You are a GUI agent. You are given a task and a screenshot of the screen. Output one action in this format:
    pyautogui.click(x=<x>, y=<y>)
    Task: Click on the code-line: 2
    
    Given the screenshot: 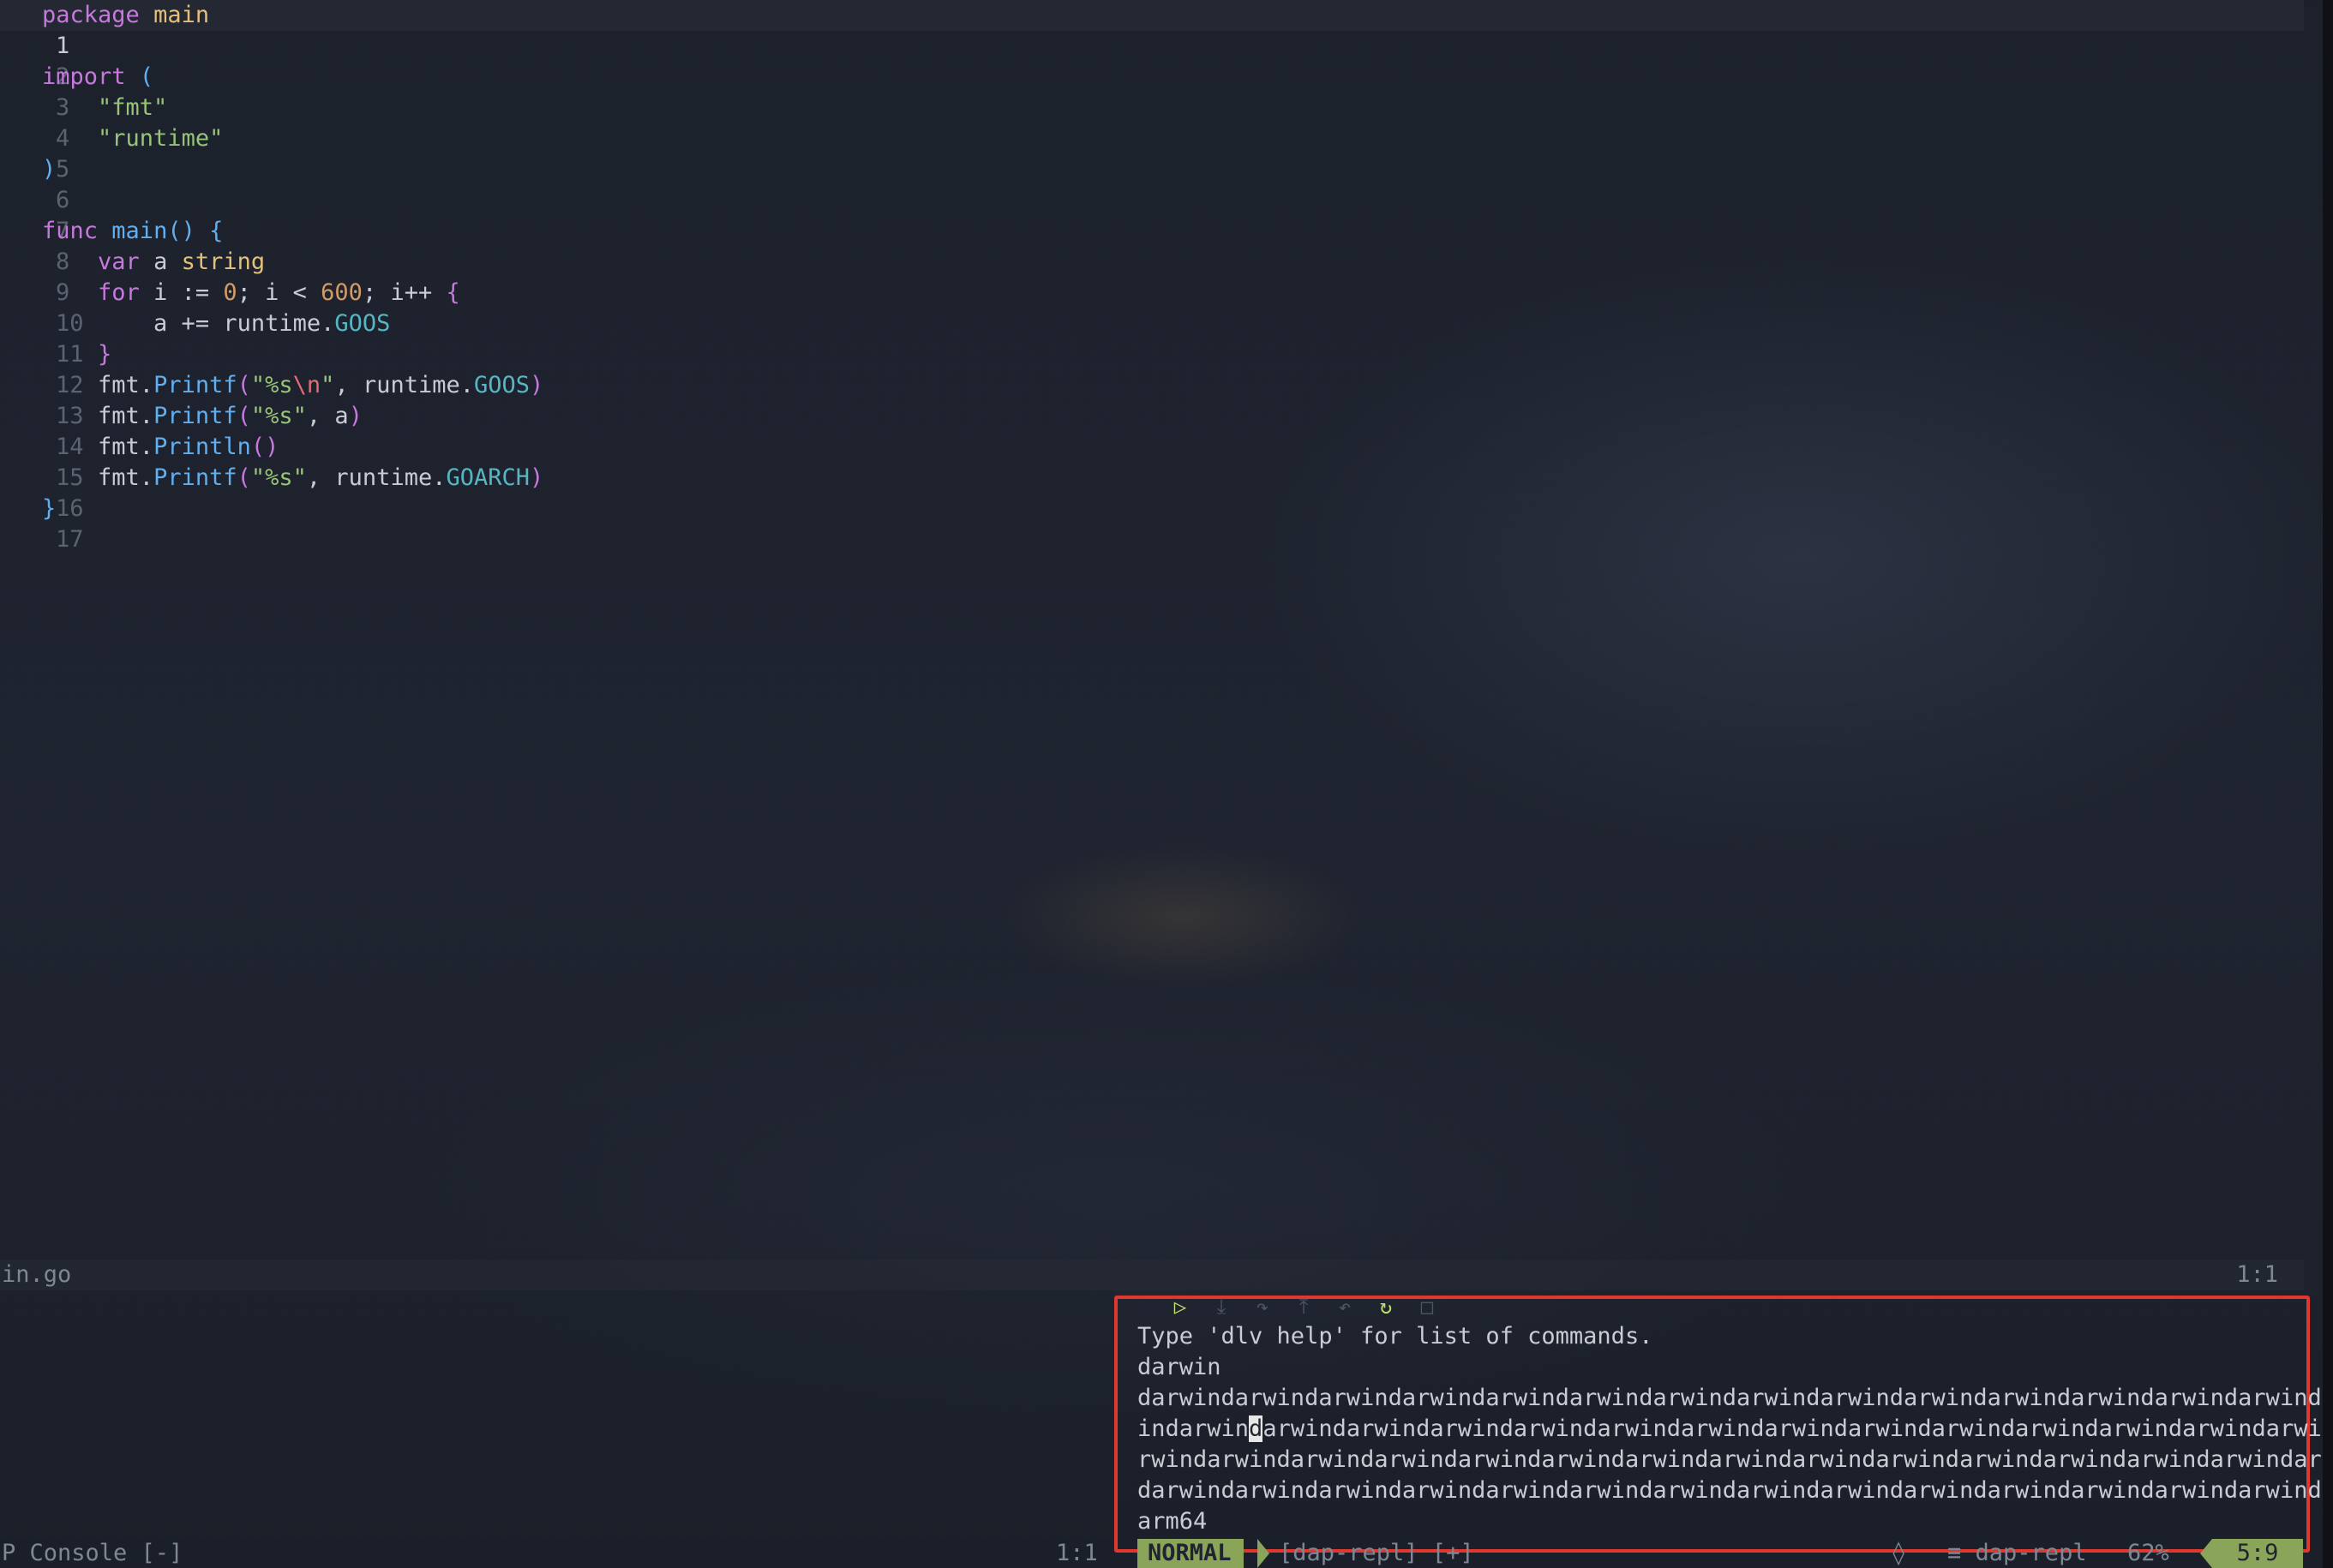 What is the action you would take?
    pyautogui.click(x=1152, y=60)
    